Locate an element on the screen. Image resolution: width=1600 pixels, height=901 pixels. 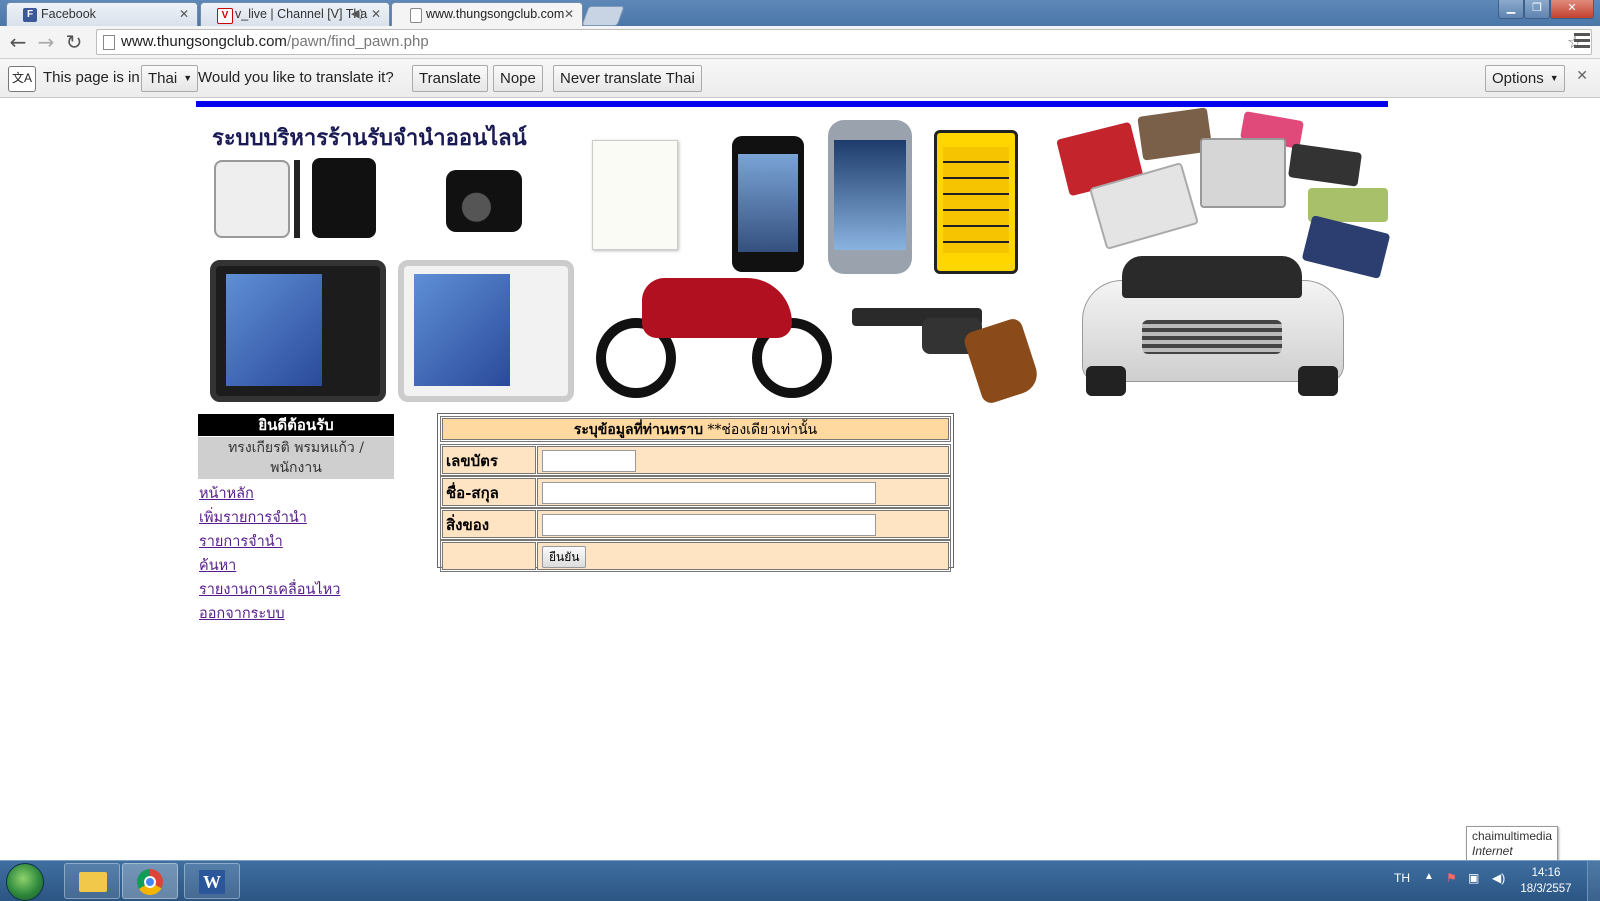
iphone5-image is located at coordinates (768, 204).